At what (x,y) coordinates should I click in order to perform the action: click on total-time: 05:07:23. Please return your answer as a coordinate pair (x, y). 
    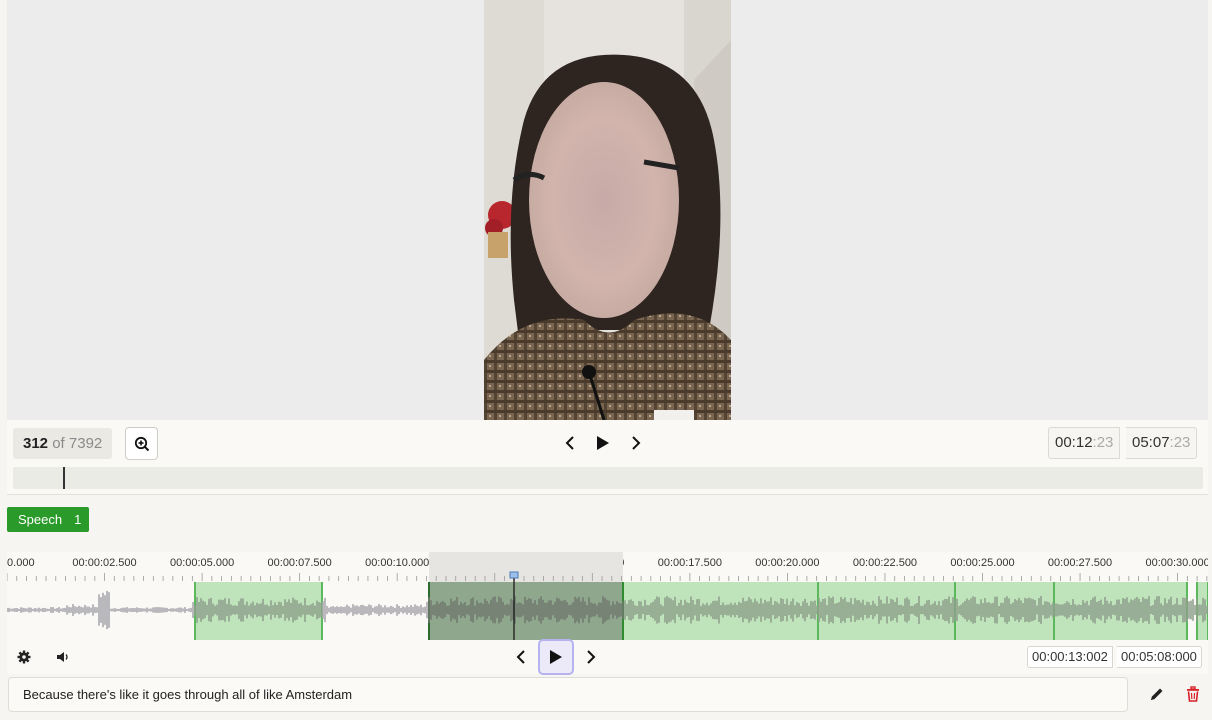
    Looking at the image, I should click on (1162, 443).